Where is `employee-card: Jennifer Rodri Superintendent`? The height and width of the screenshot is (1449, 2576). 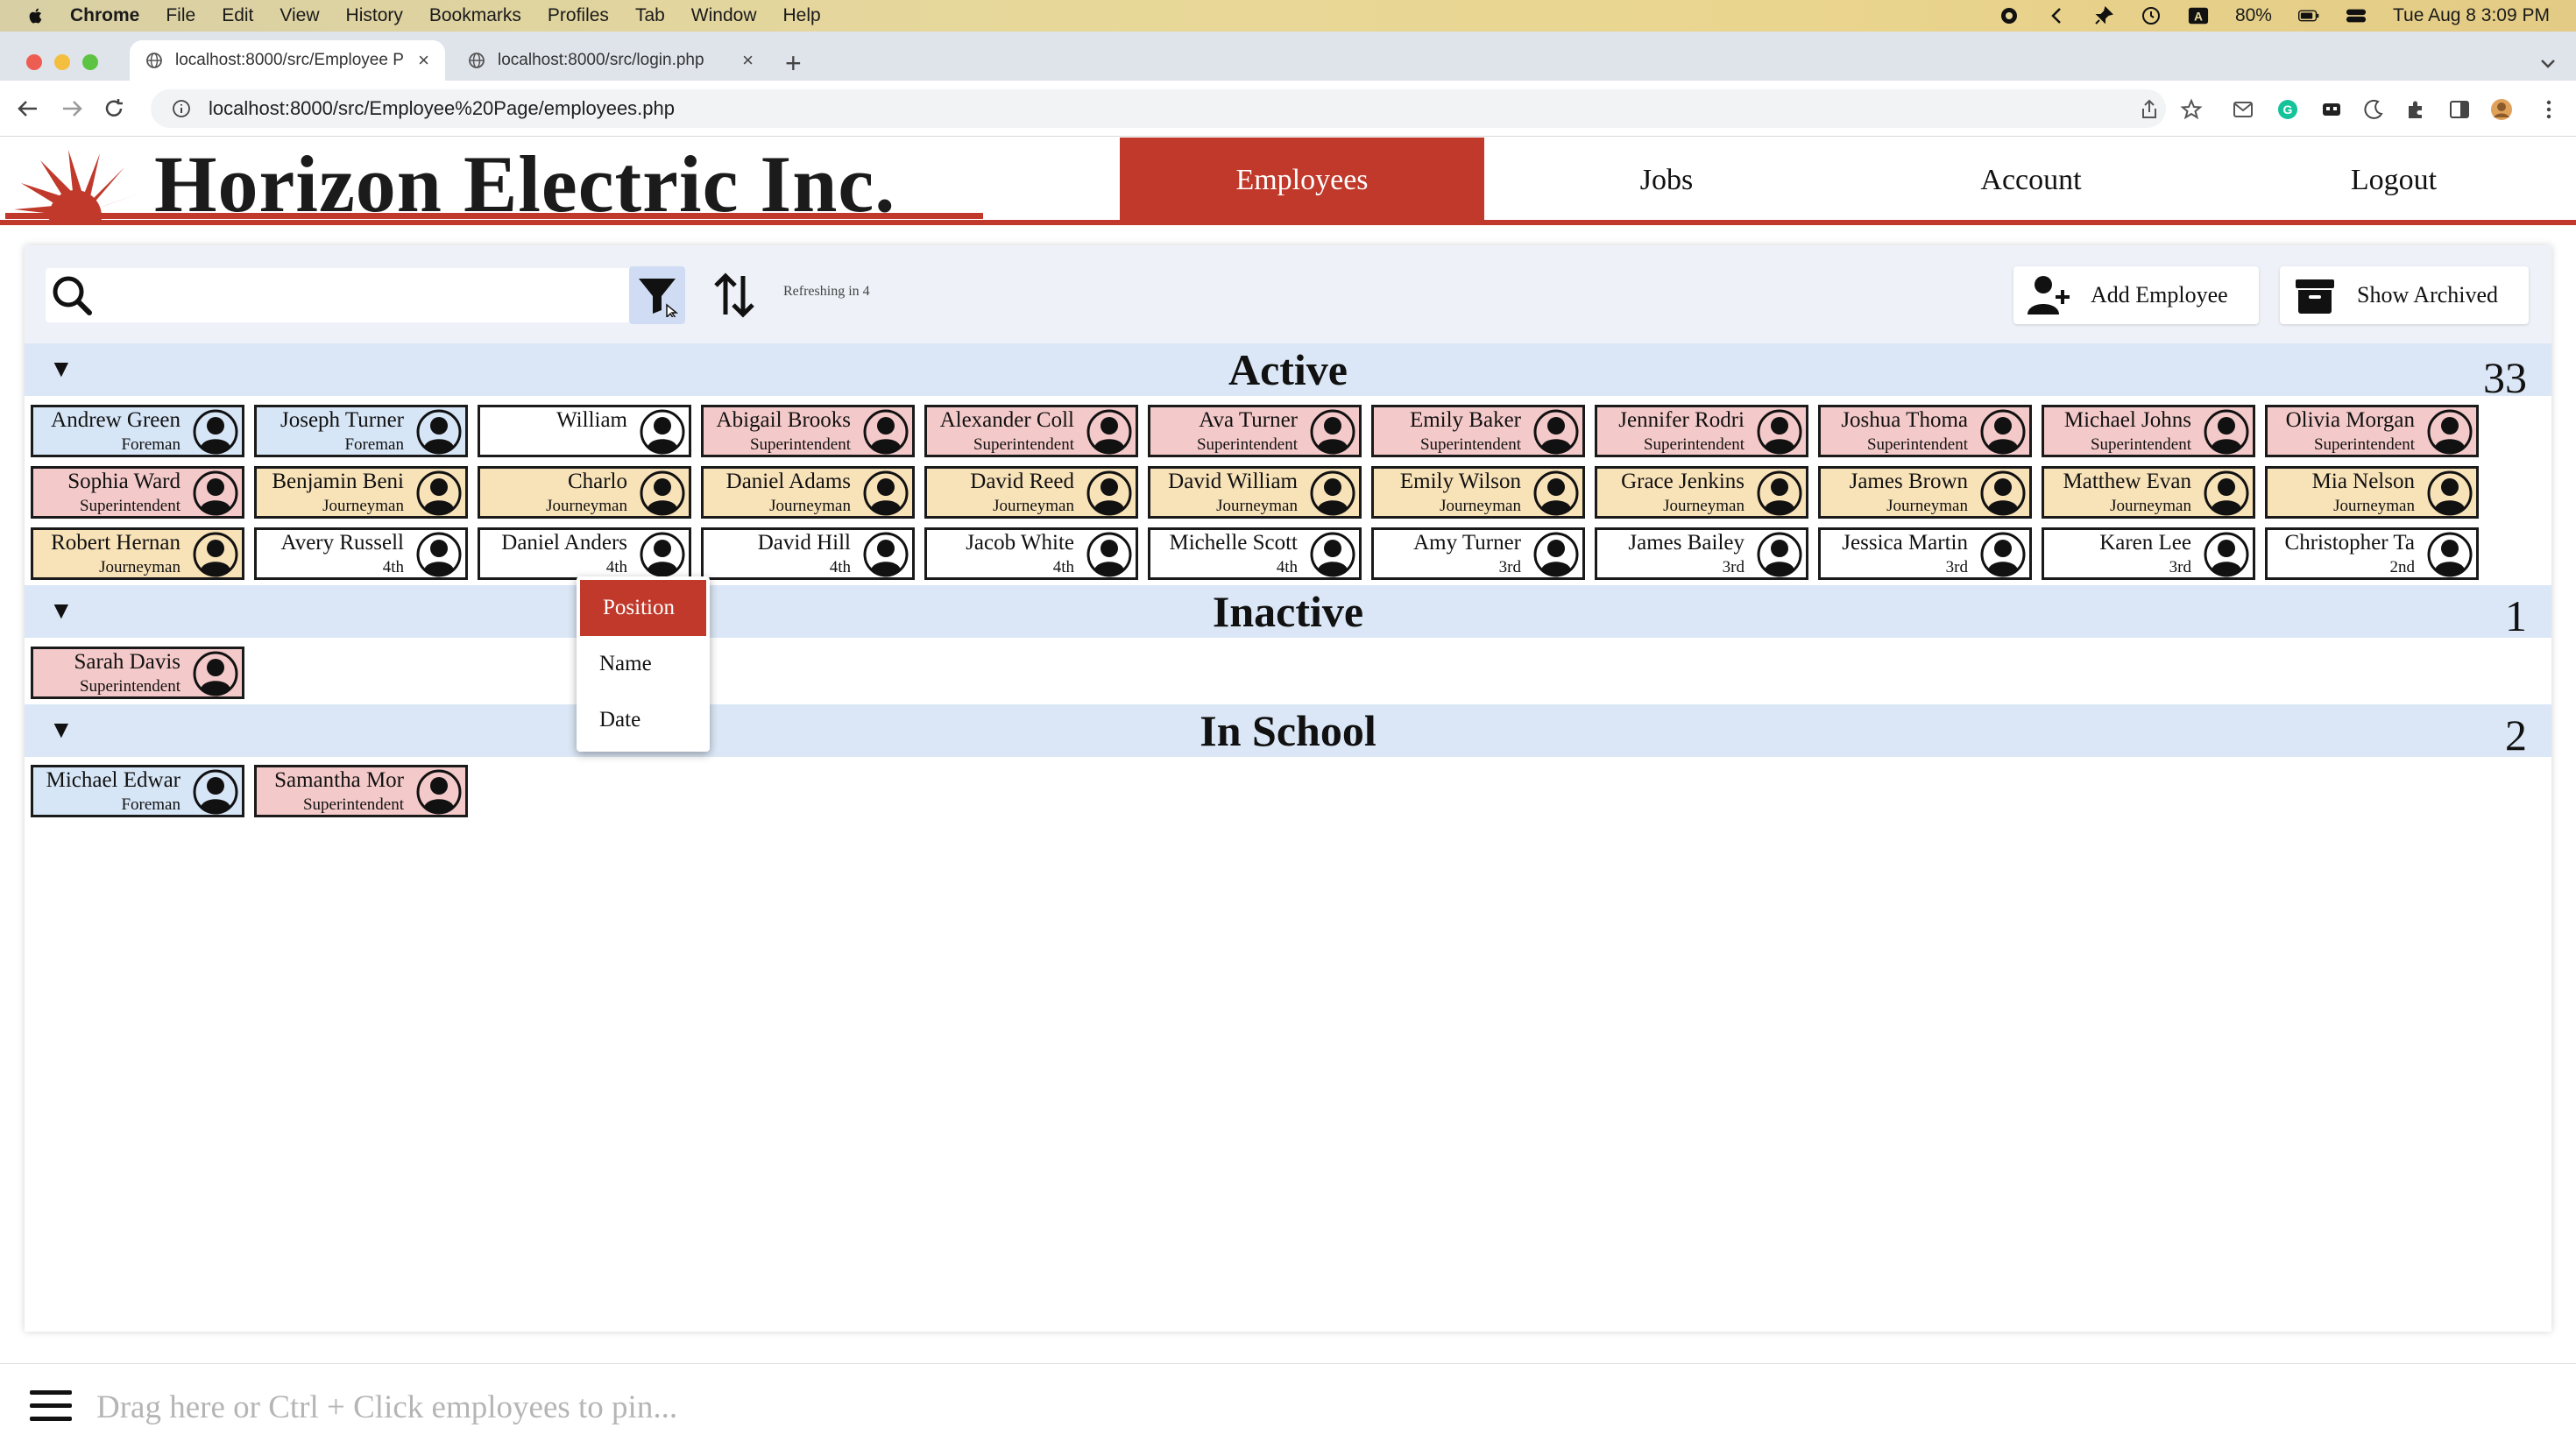
employee-card: Jennifer Rodri Superintendent is located at coordinates (1701, 431).